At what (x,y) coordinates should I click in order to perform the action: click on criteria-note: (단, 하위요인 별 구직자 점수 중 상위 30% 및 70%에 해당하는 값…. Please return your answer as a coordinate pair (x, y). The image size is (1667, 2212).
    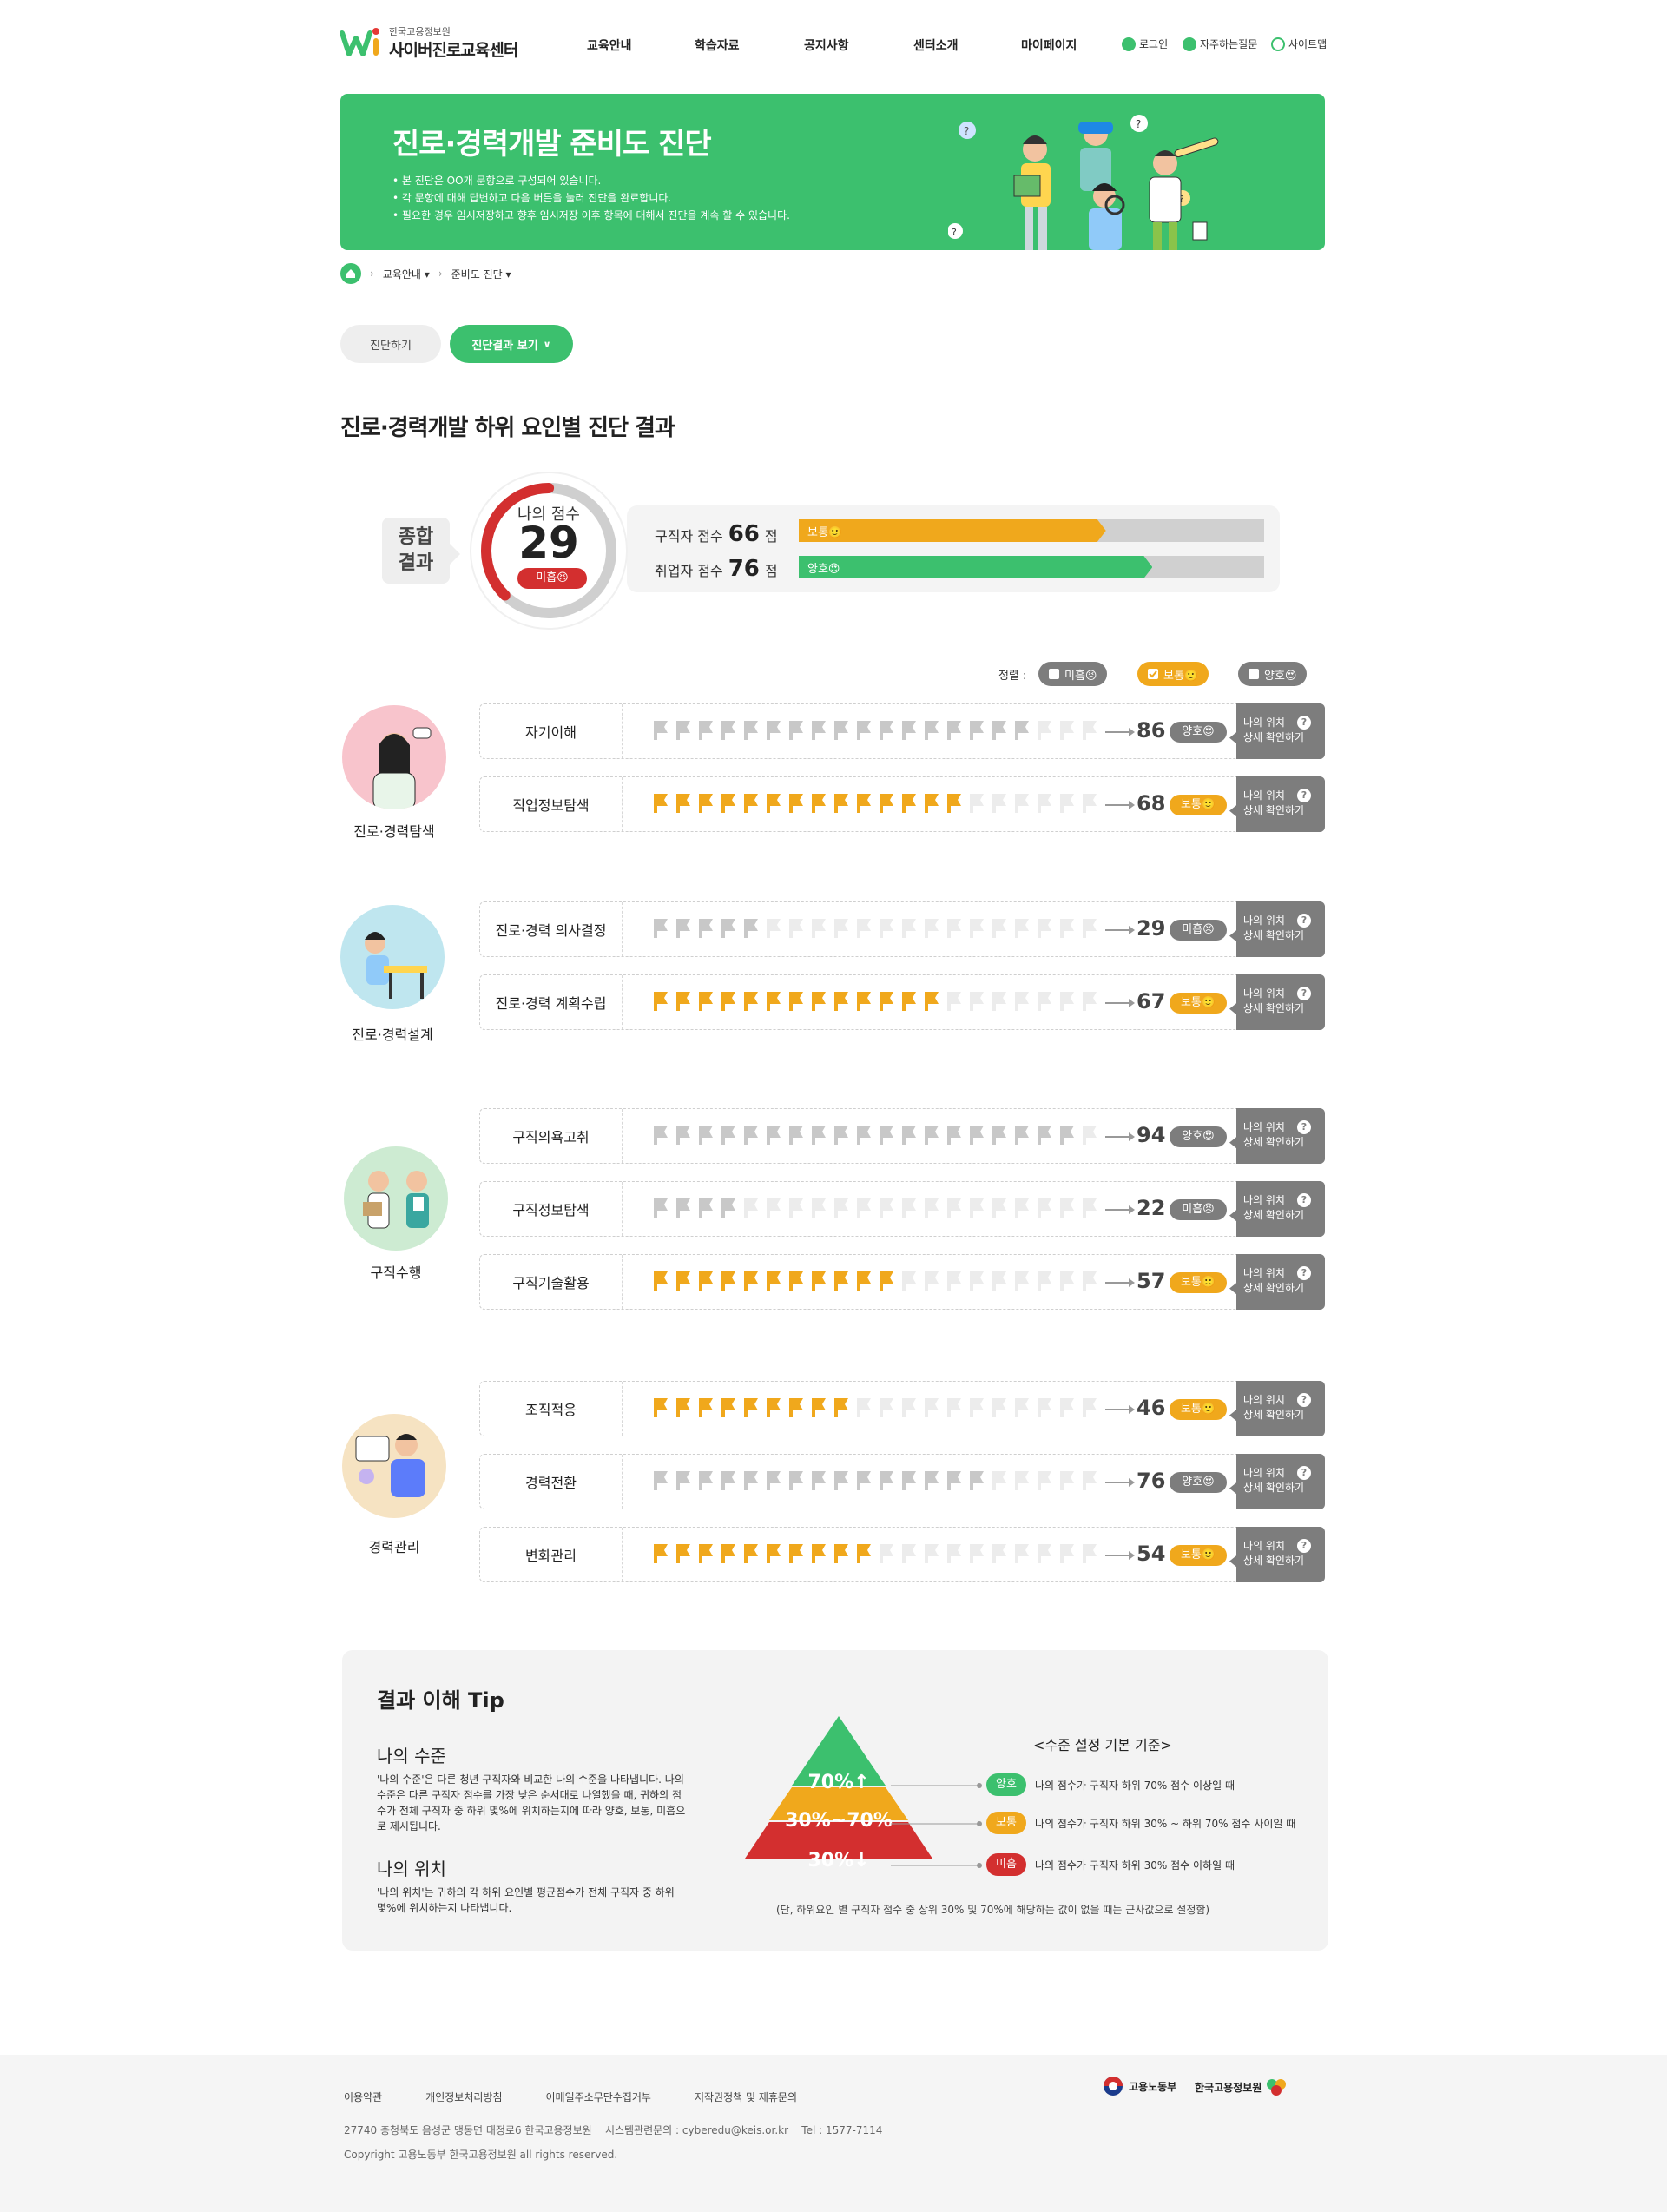
    Looking at the image, I should click on (993, 1910).